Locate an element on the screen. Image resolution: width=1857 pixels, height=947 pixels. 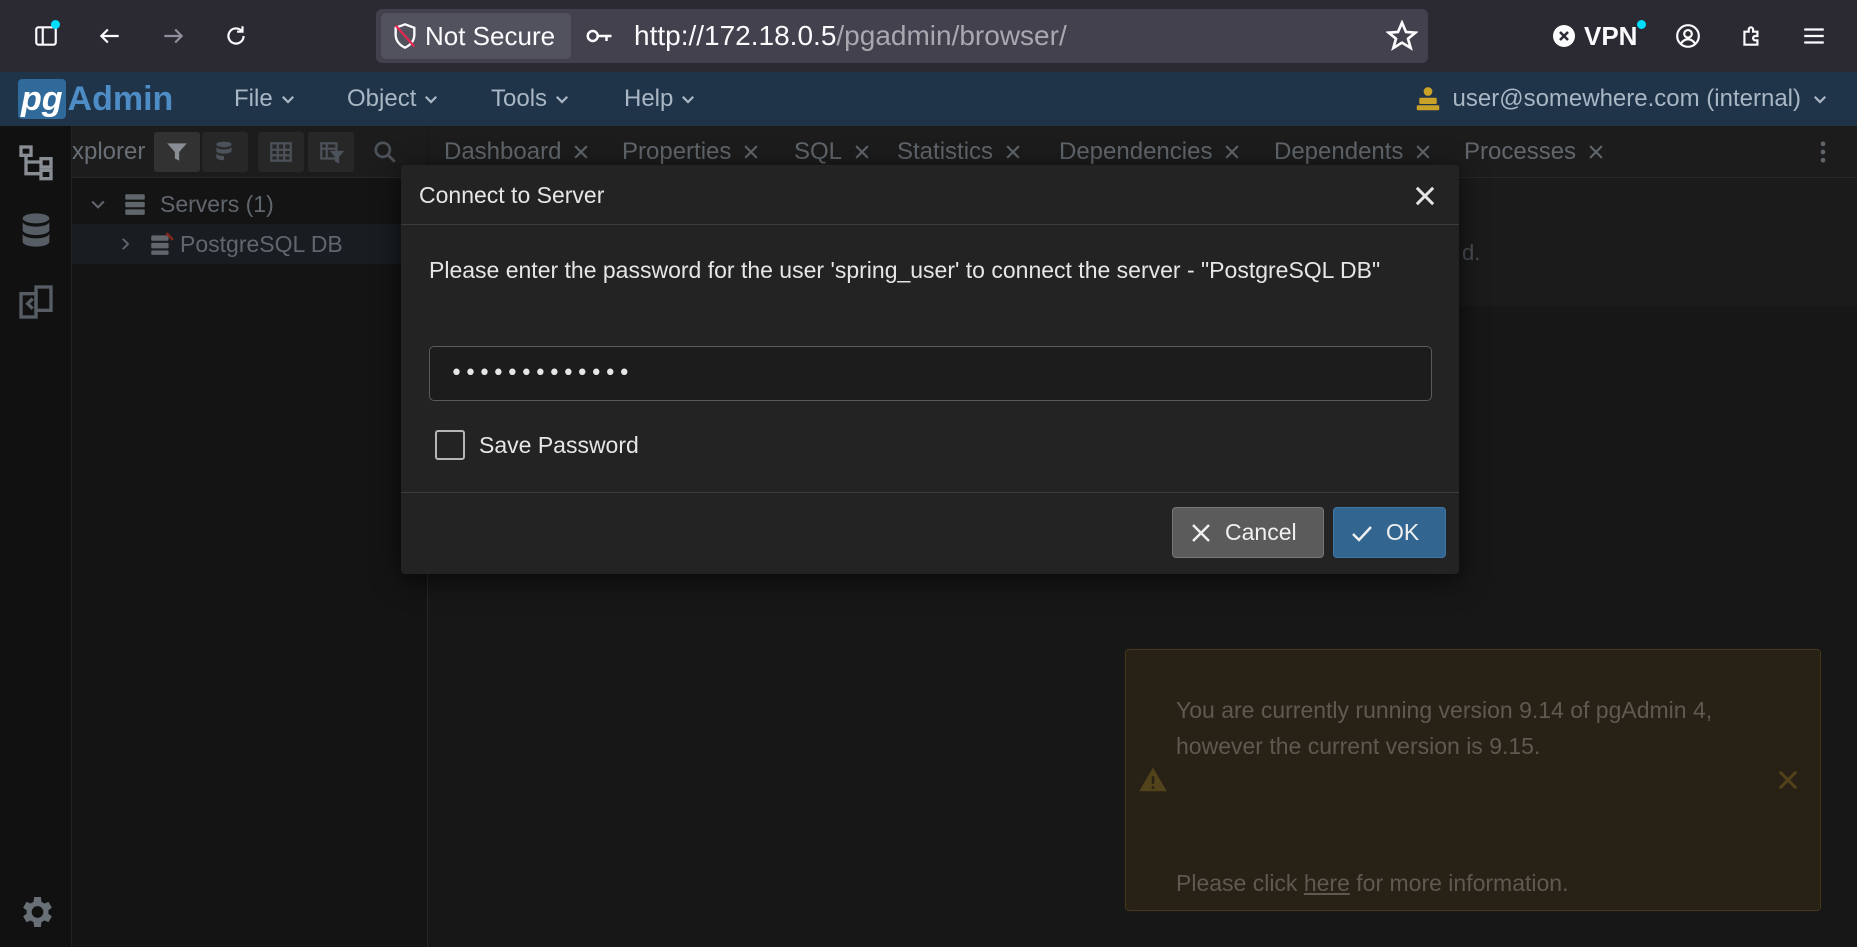
vpn-button: VPN is located at coordinates (1603, 36).